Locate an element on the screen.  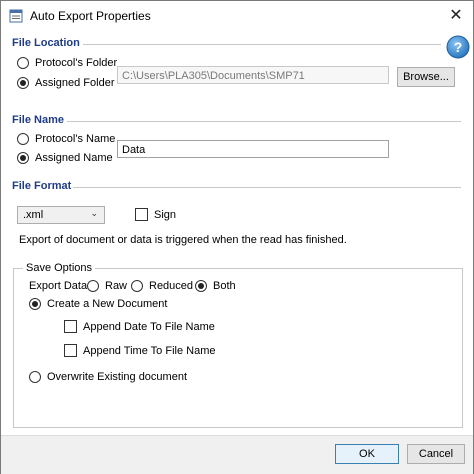
create-new-document-label: Create a New Document is located at coordinates (107, 304).